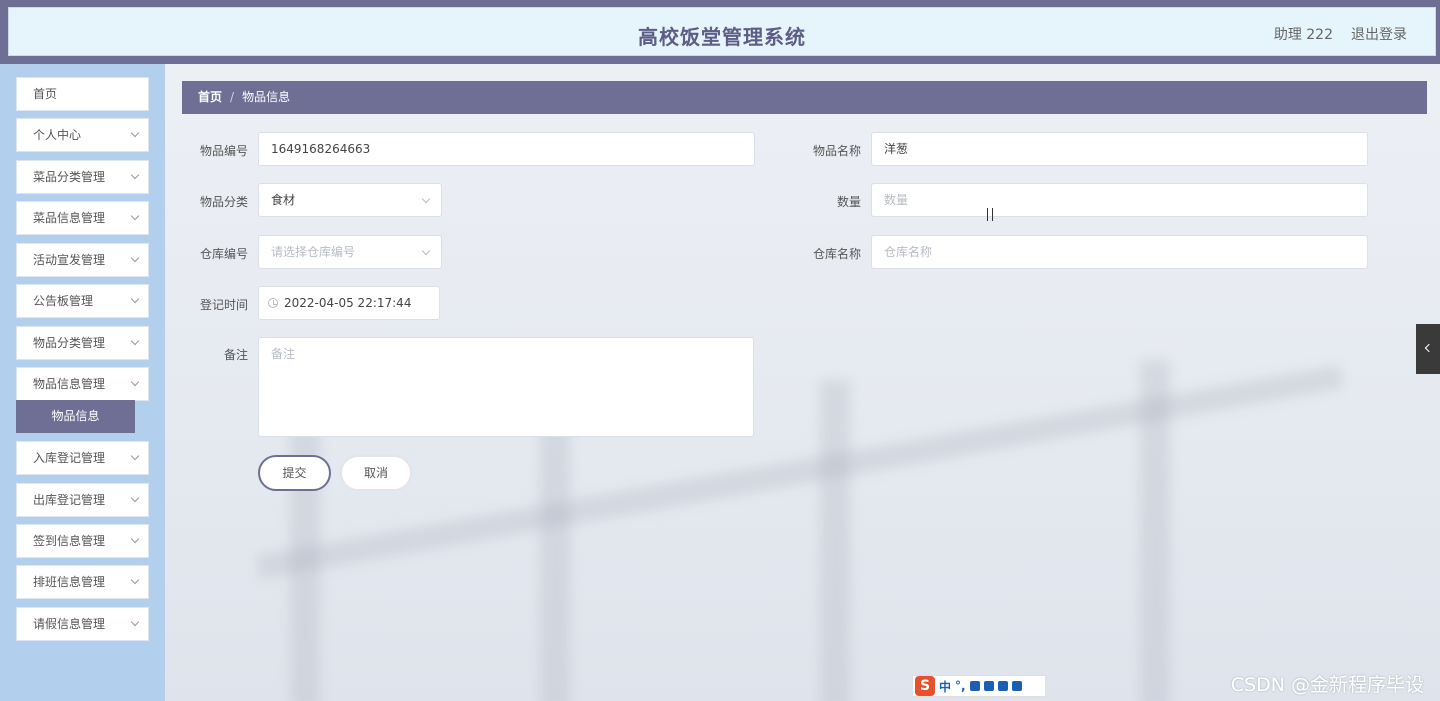 The image size is (1440, 701). What do you see at coordinates (69, 541) in the screenshot?
I see `sidebar-item-label: 签到信息管理` at bounding box center [69, 541].